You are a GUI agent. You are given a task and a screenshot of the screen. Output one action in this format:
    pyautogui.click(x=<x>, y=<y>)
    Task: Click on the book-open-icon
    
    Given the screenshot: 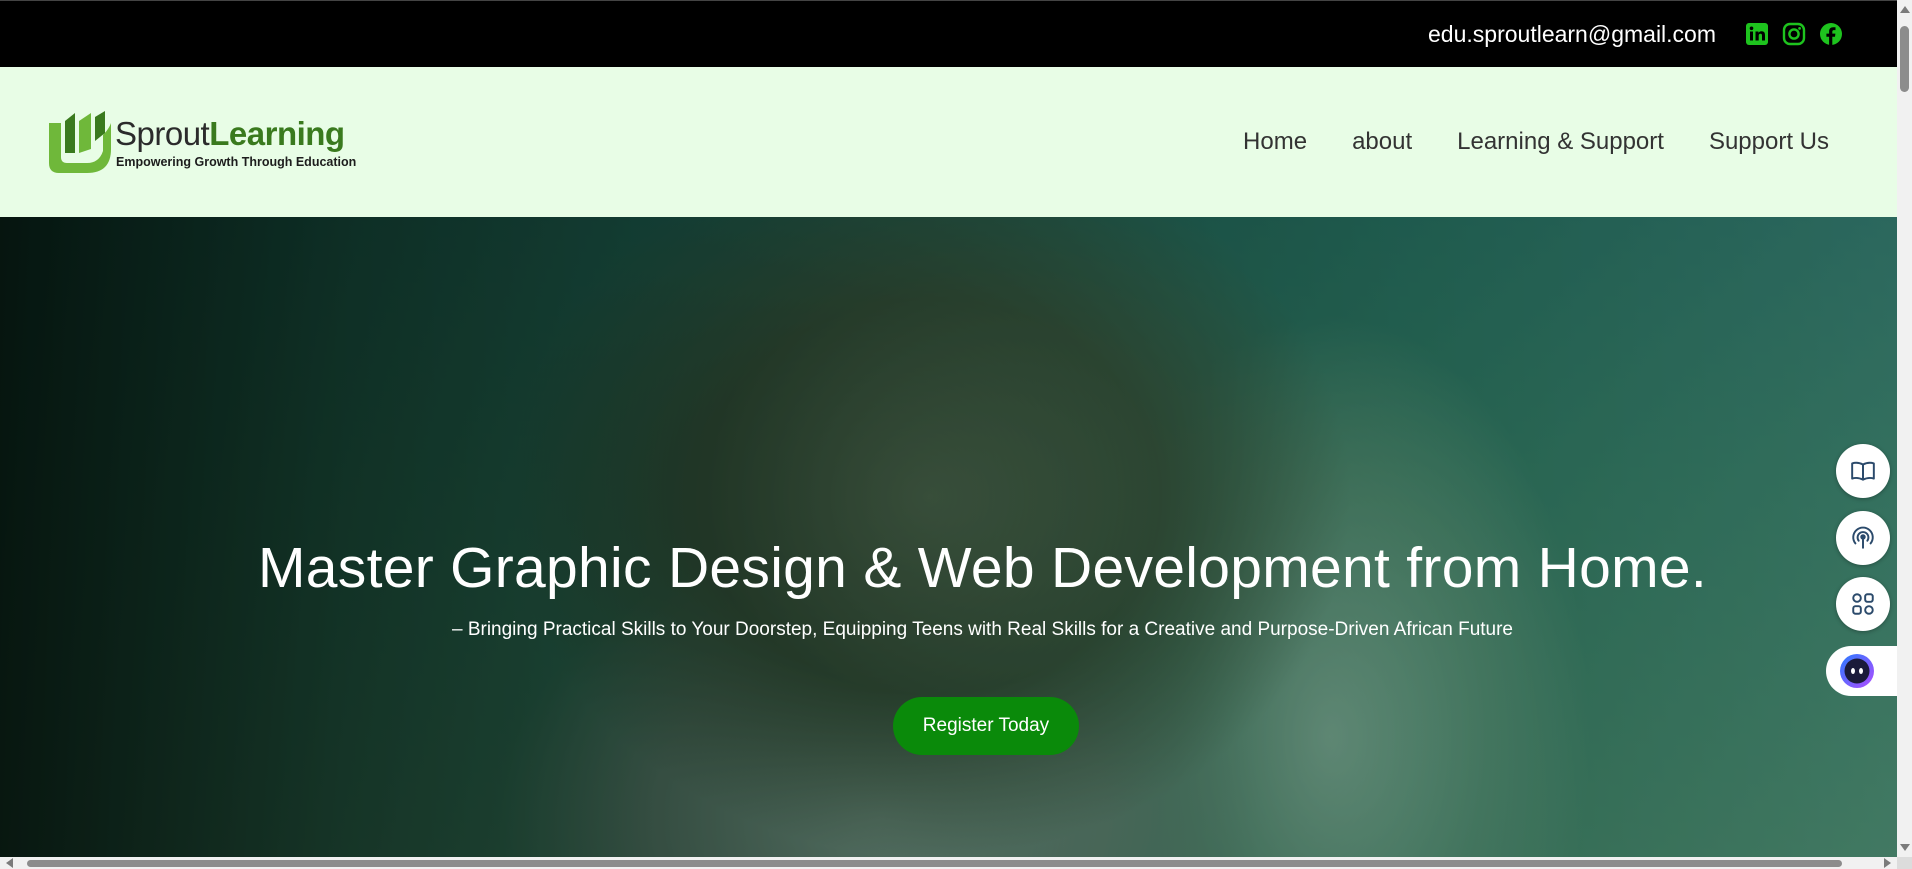 What is the action you would take?
    pyautogui.click(x=1863, y=471)
    